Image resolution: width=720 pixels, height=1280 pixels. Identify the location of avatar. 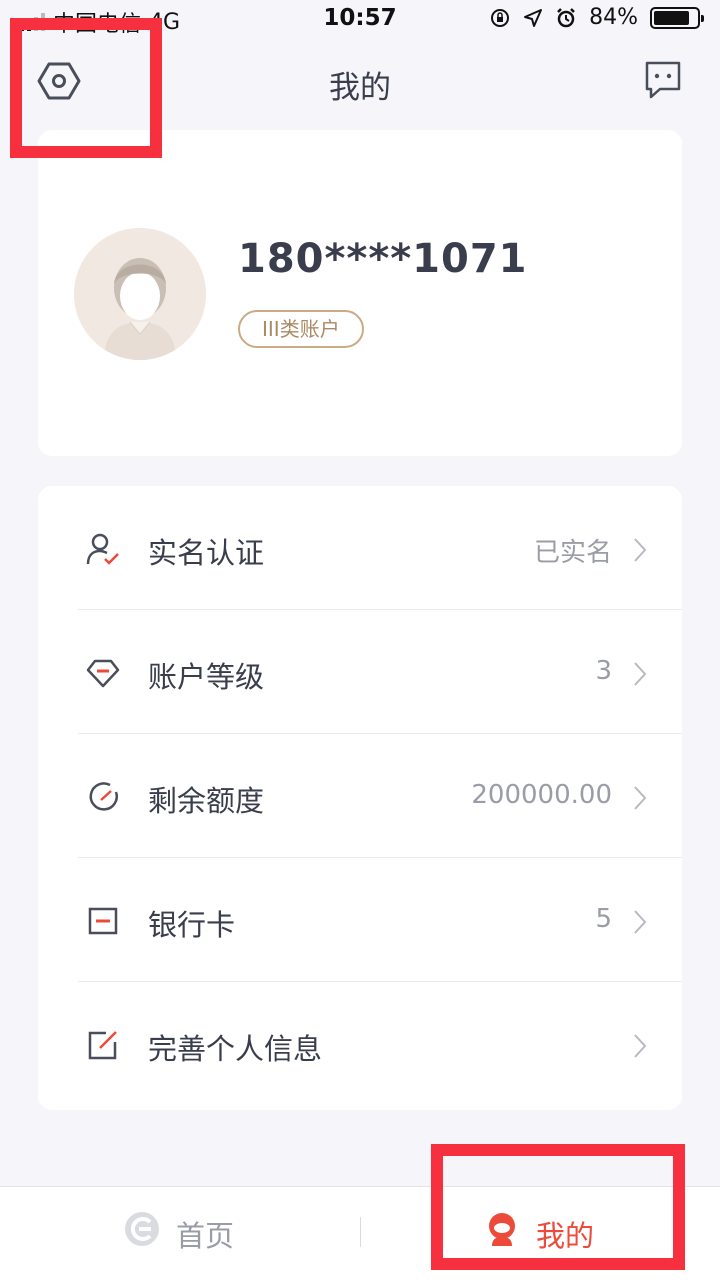
(140, 294).